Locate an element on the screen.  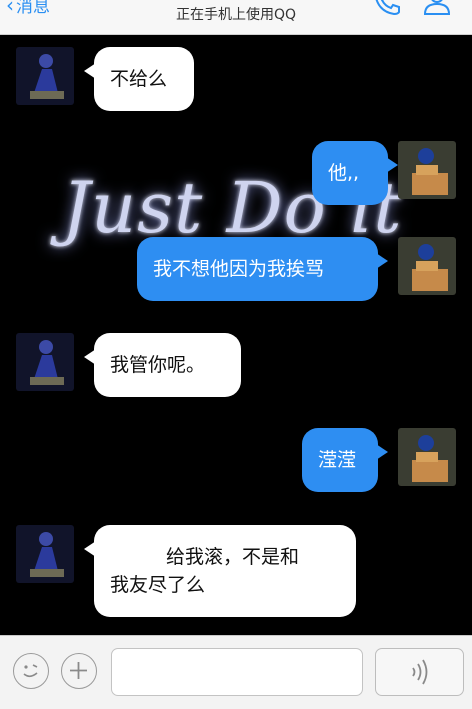
smiley-icon is located at coordinates (30, 671).